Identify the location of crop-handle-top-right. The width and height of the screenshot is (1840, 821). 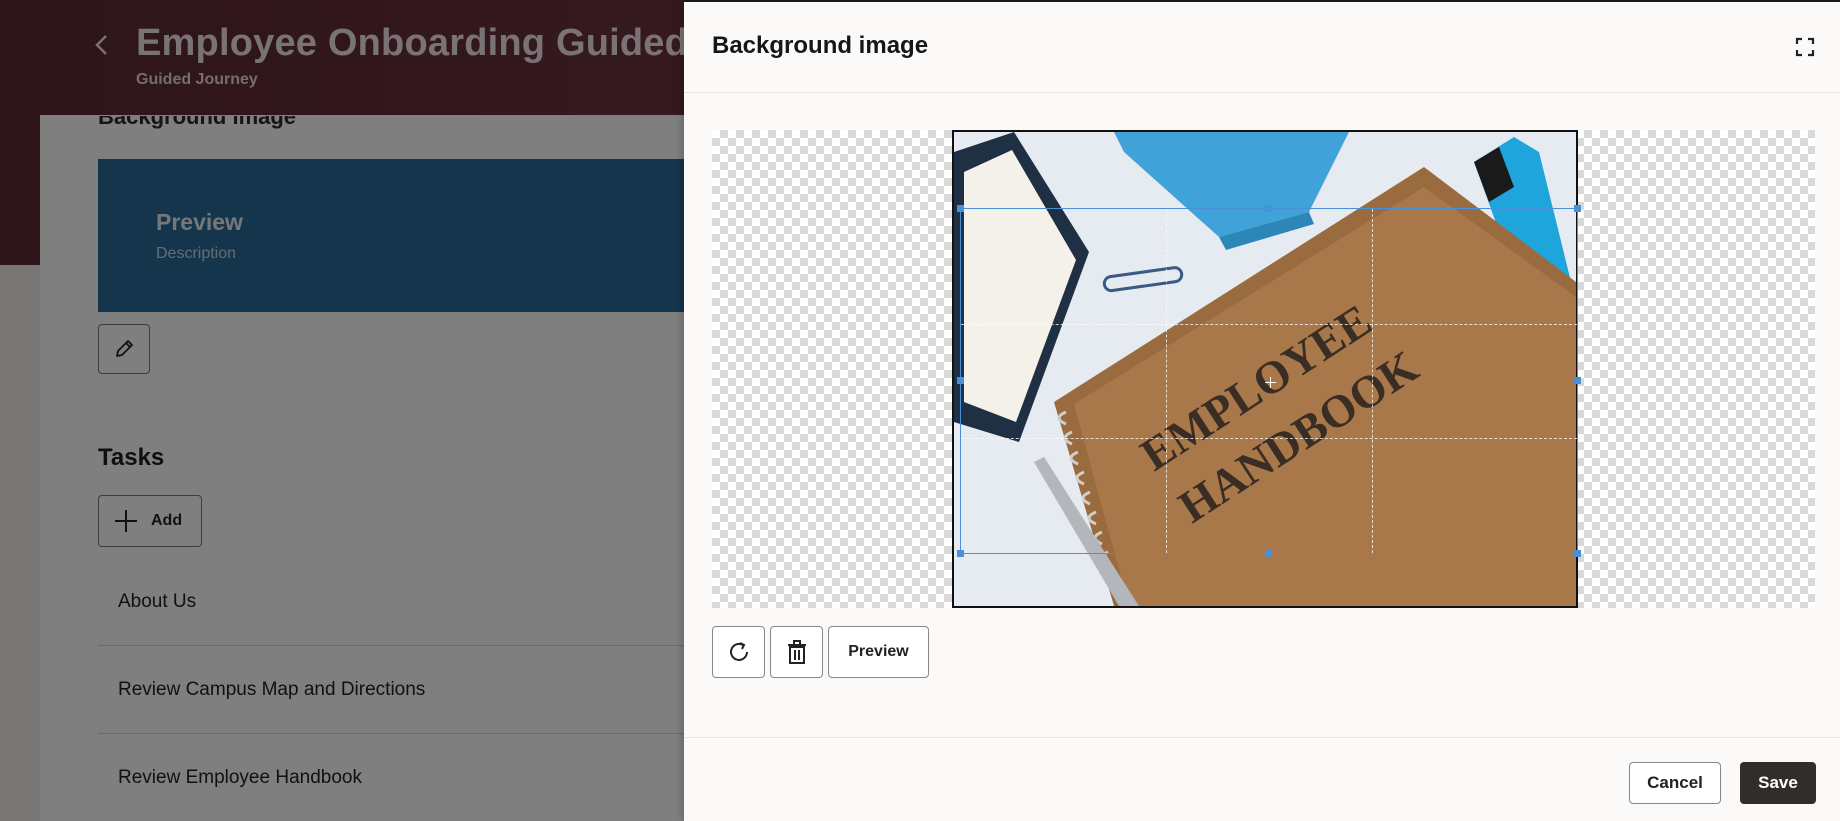
(1577, 208).